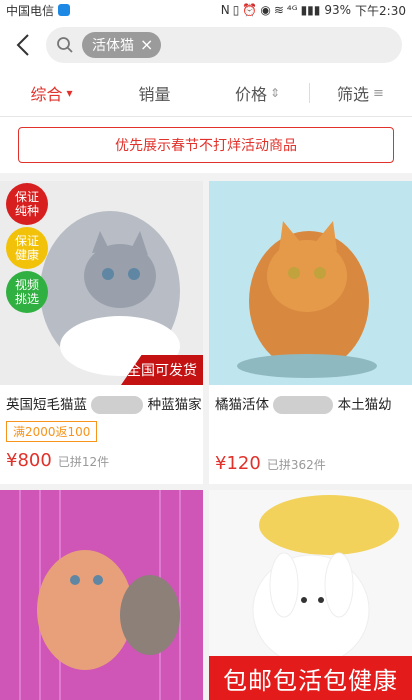  What do you see at coordinates (278, 10) in the screenshot?
I see `wifi-icon: ≋` at bounding box center [278, 10].